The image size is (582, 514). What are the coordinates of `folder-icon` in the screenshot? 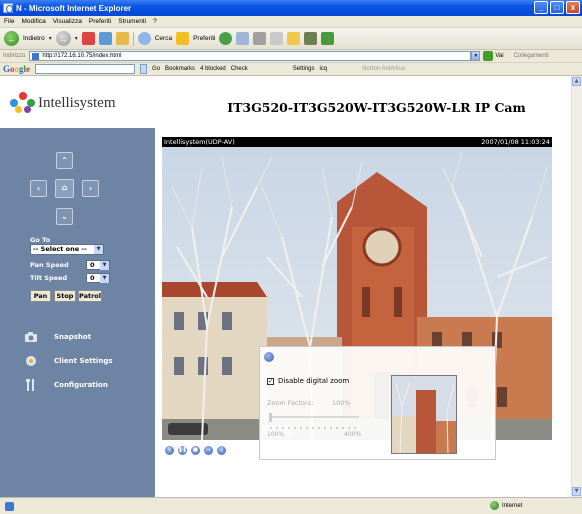 It's located at (294, 38).